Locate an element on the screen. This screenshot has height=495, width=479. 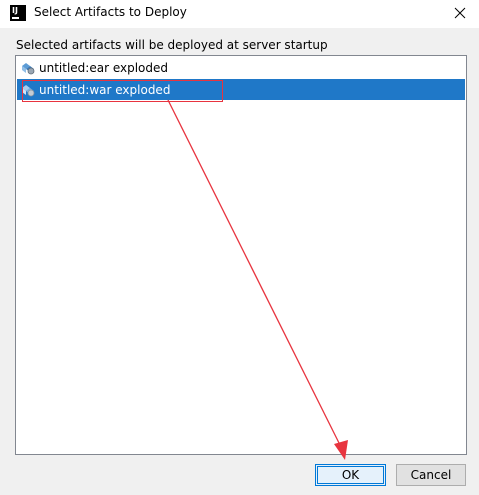
artifact-icon is located at coordinates (28, 68).